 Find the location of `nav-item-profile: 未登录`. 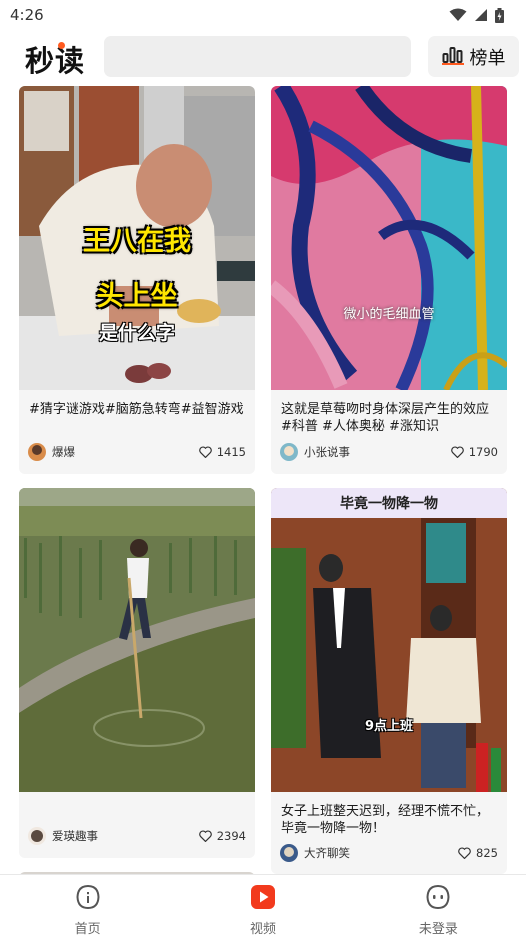

nav-item-profile: 未登录 is located at coordinates (438, 906).